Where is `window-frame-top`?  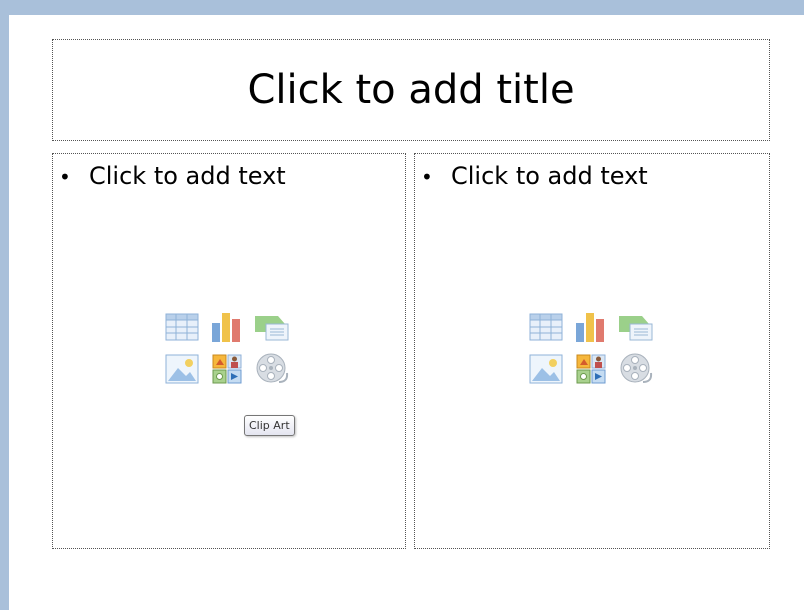 window-frame-top is located at coordinates (402, 7).